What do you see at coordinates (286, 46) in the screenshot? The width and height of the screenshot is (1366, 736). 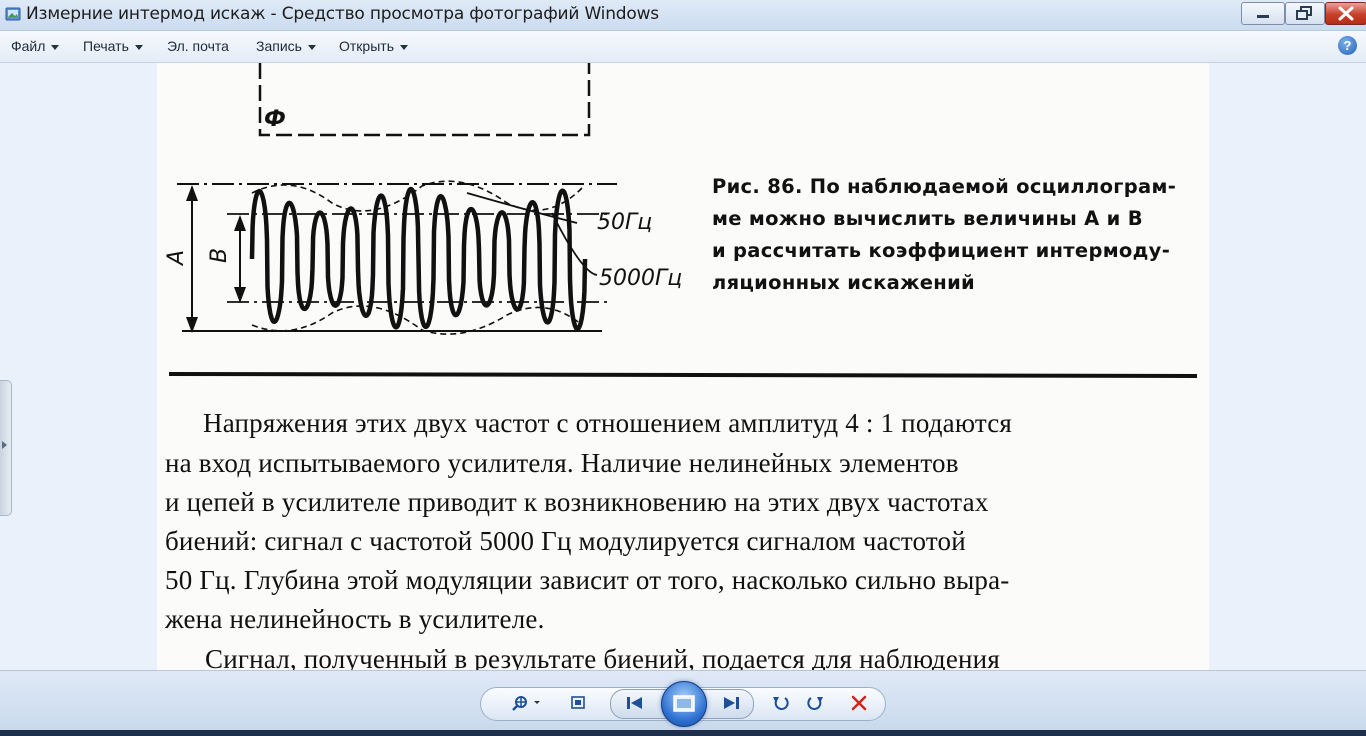 I see `menu-burn: Запись` at bounding box center [286, 46].